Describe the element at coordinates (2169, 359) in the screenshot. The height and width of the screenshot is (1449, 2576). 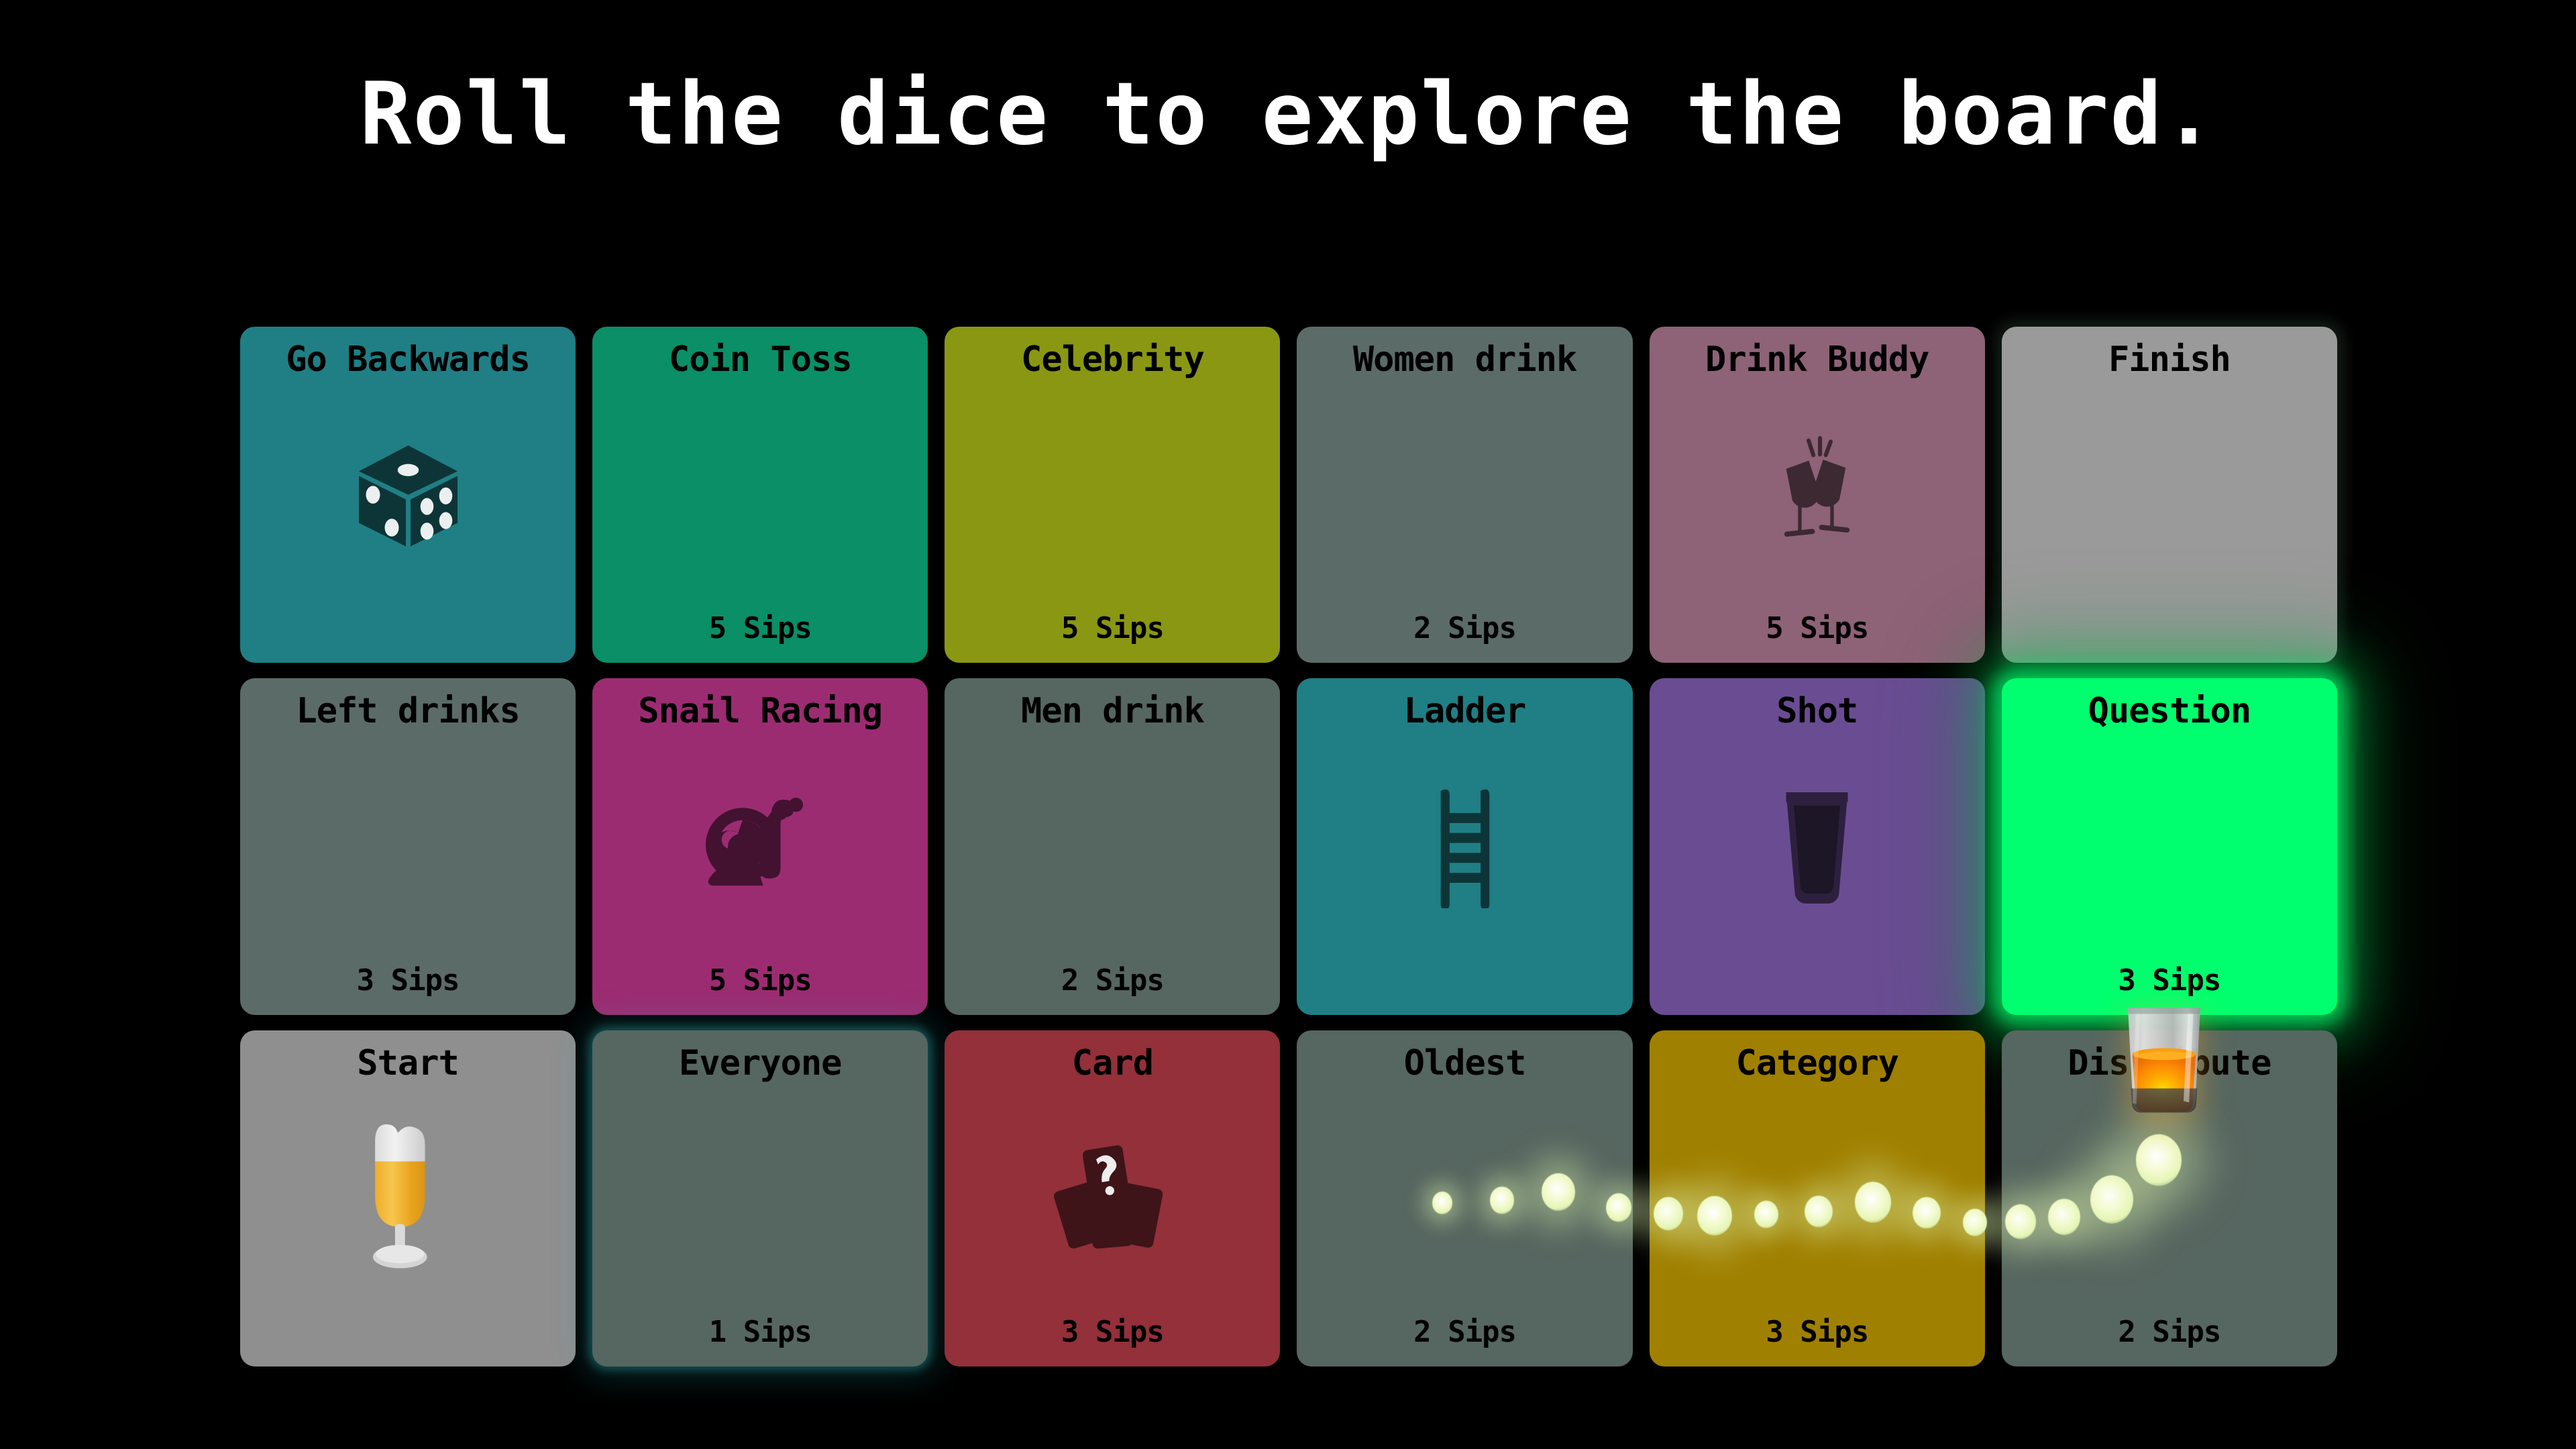
I see `tile-title: Finish` at that location.